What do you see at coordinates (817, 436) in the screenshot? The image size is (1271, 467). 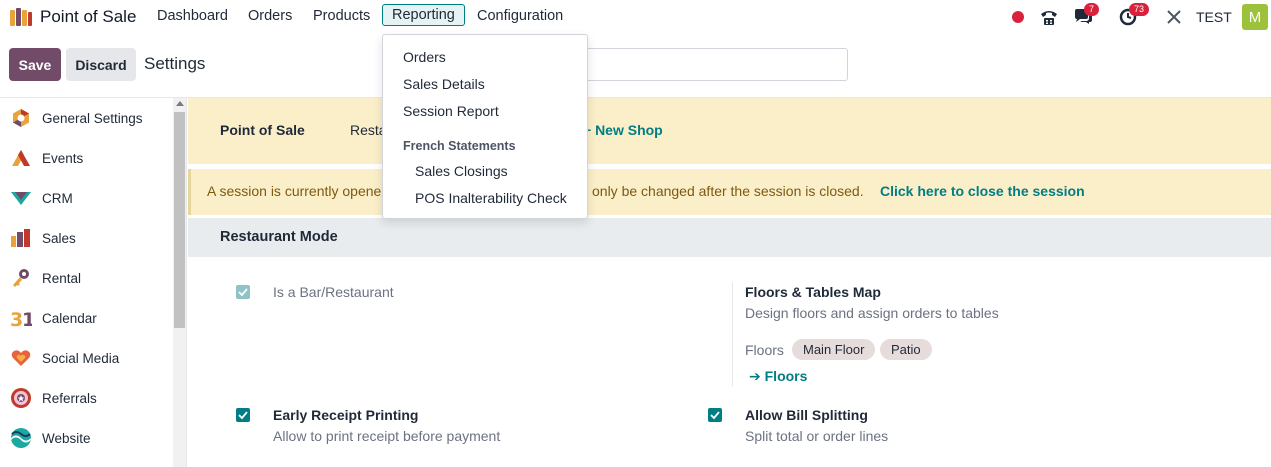 I see `bill-splitting-desc: Split total or order lines` at bounding box center [817, 436].